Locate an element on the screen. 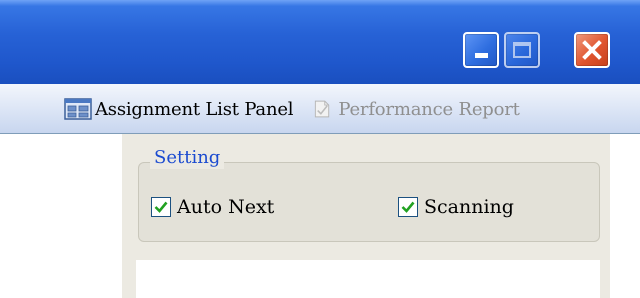 This screenshot has height=298, width=640. assignment-list-panel-label: Assignment List Panel is located at coordinates (194, 109).